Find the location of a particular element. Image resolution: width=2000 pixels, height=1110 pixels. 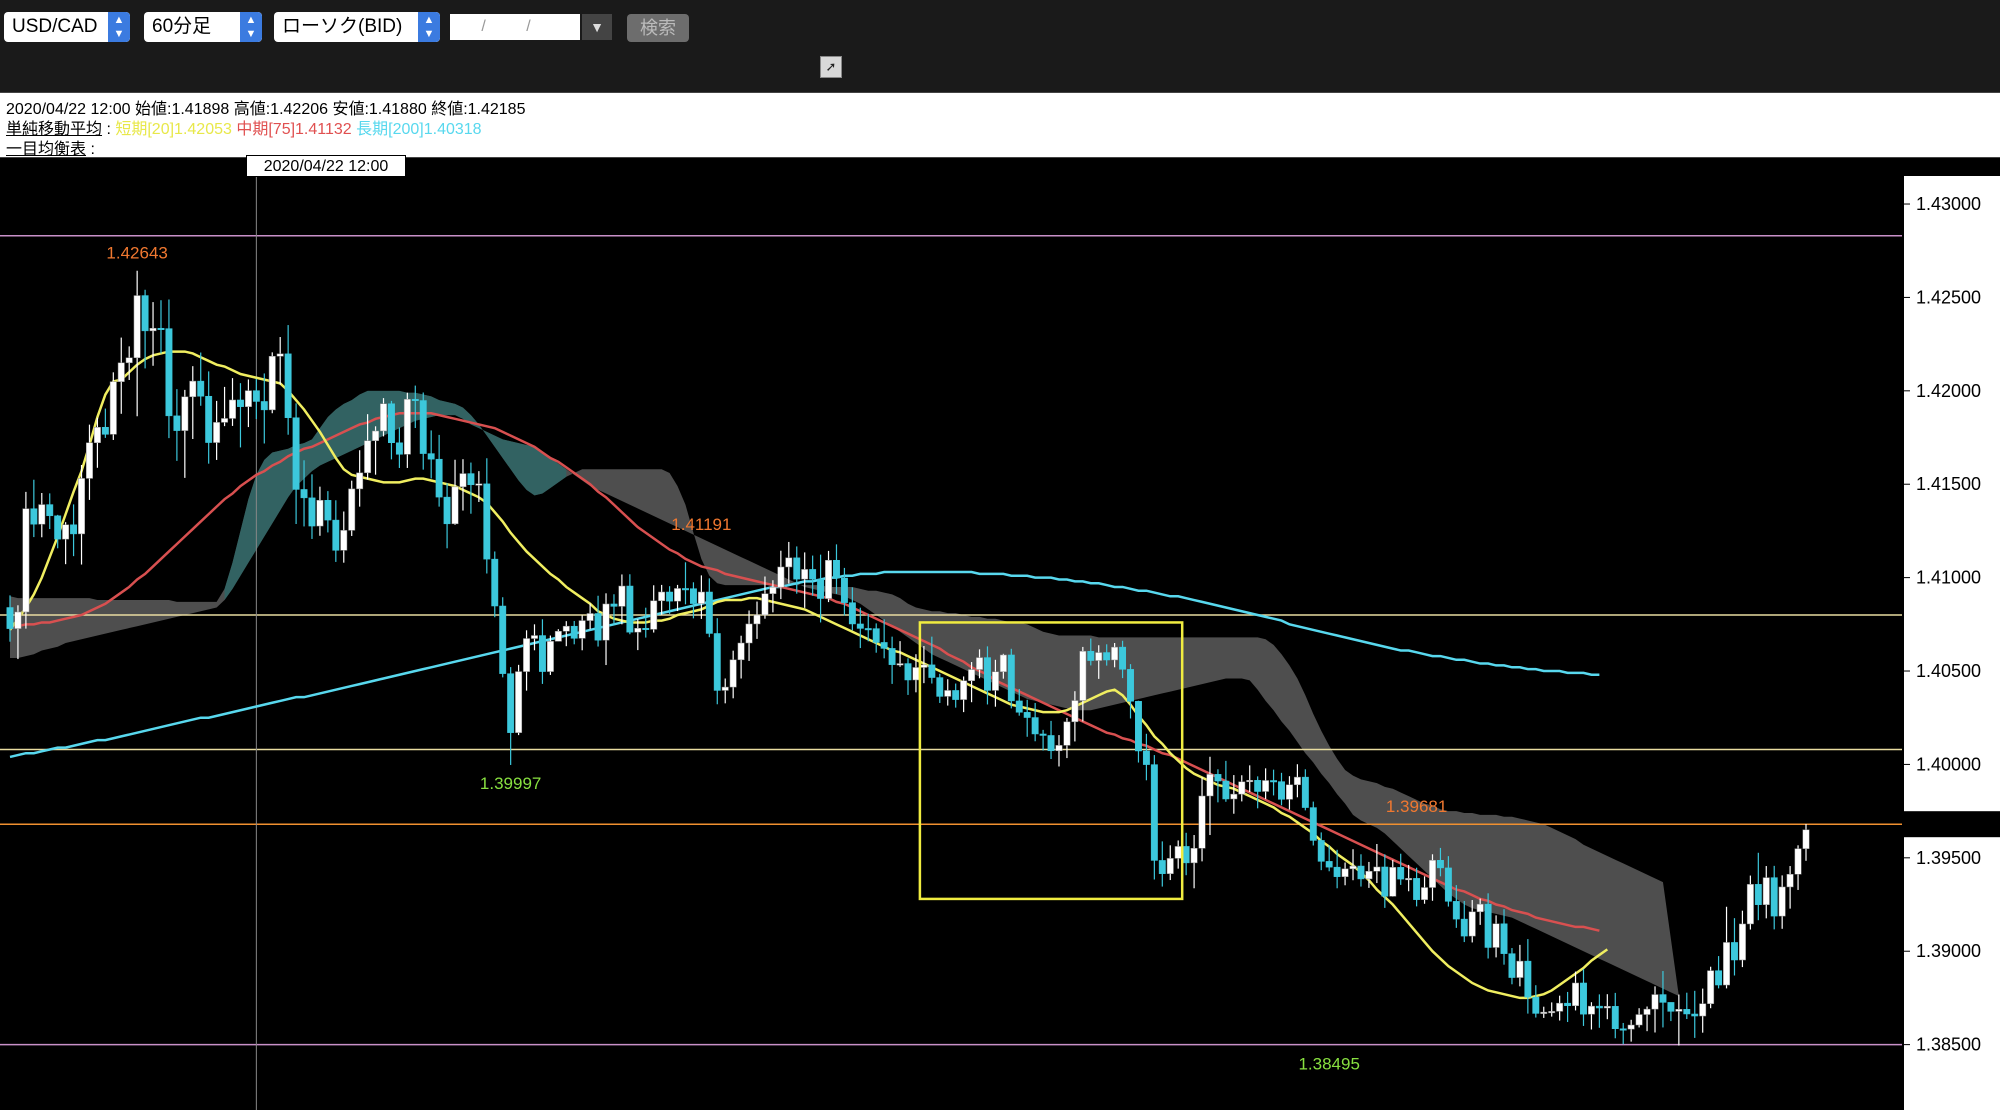

expand-arrow-icon: ➚ is located at coordinates (831, 67).